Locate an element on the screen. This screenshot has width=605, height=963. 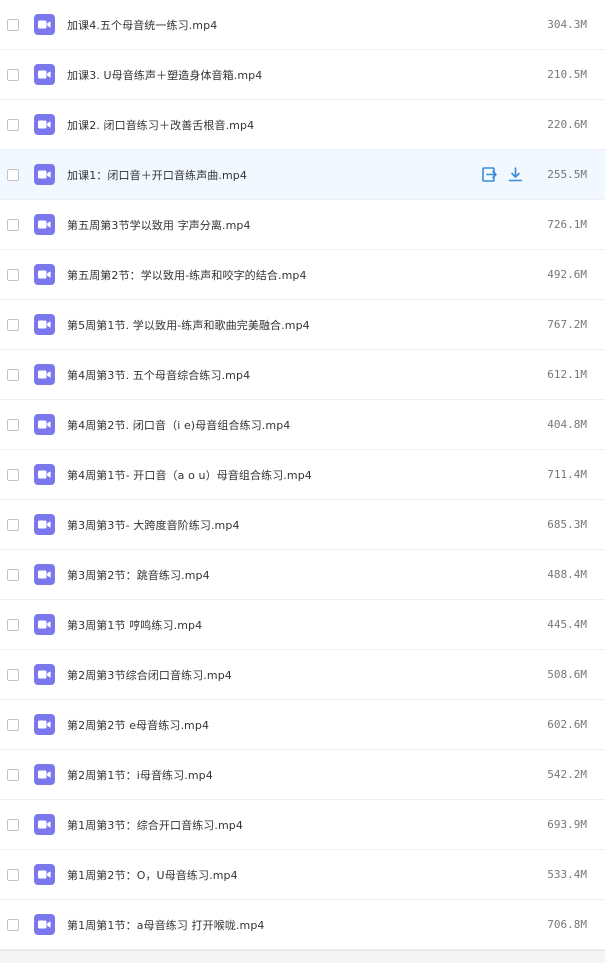
file-row: 第1周第2节：O，U母音练习.mp4 533.4M is located at coordinates (302, 875).